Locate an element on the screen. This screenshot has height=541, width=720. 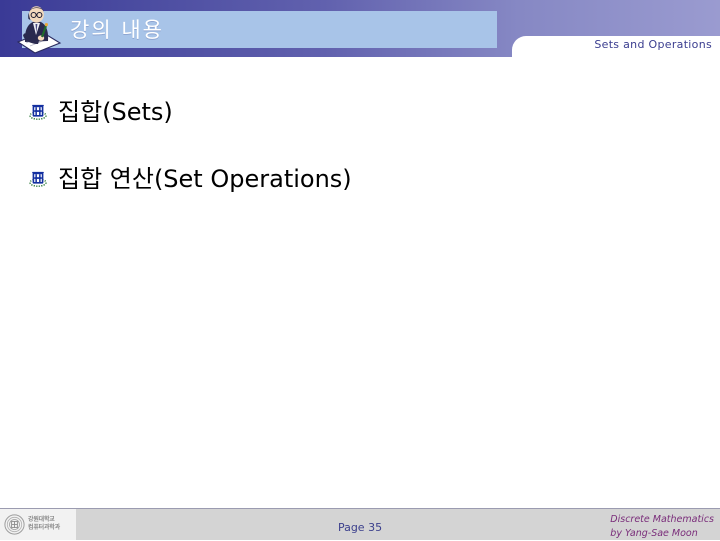
bullet-item: 집합(Sets) is located at coordinates (100, 112).